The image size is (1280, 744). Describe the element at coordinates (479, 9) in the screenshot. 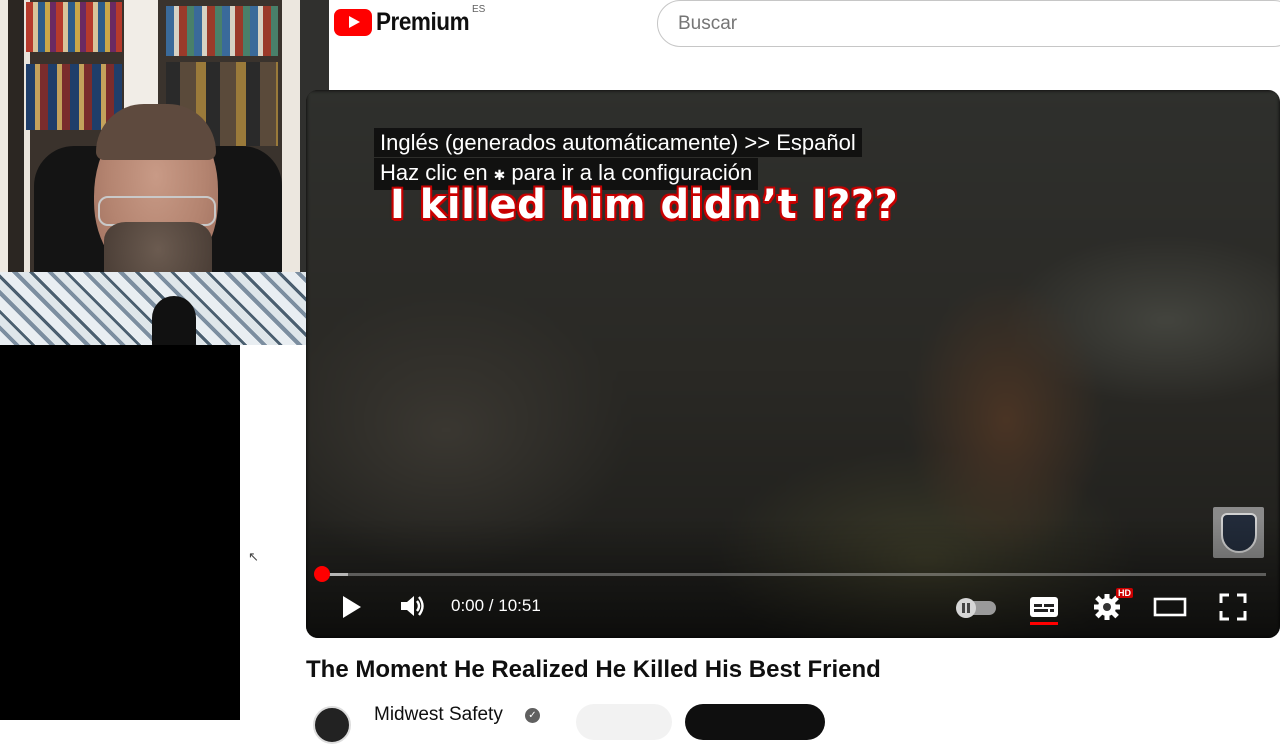

I see `country-code: ES` at that location.